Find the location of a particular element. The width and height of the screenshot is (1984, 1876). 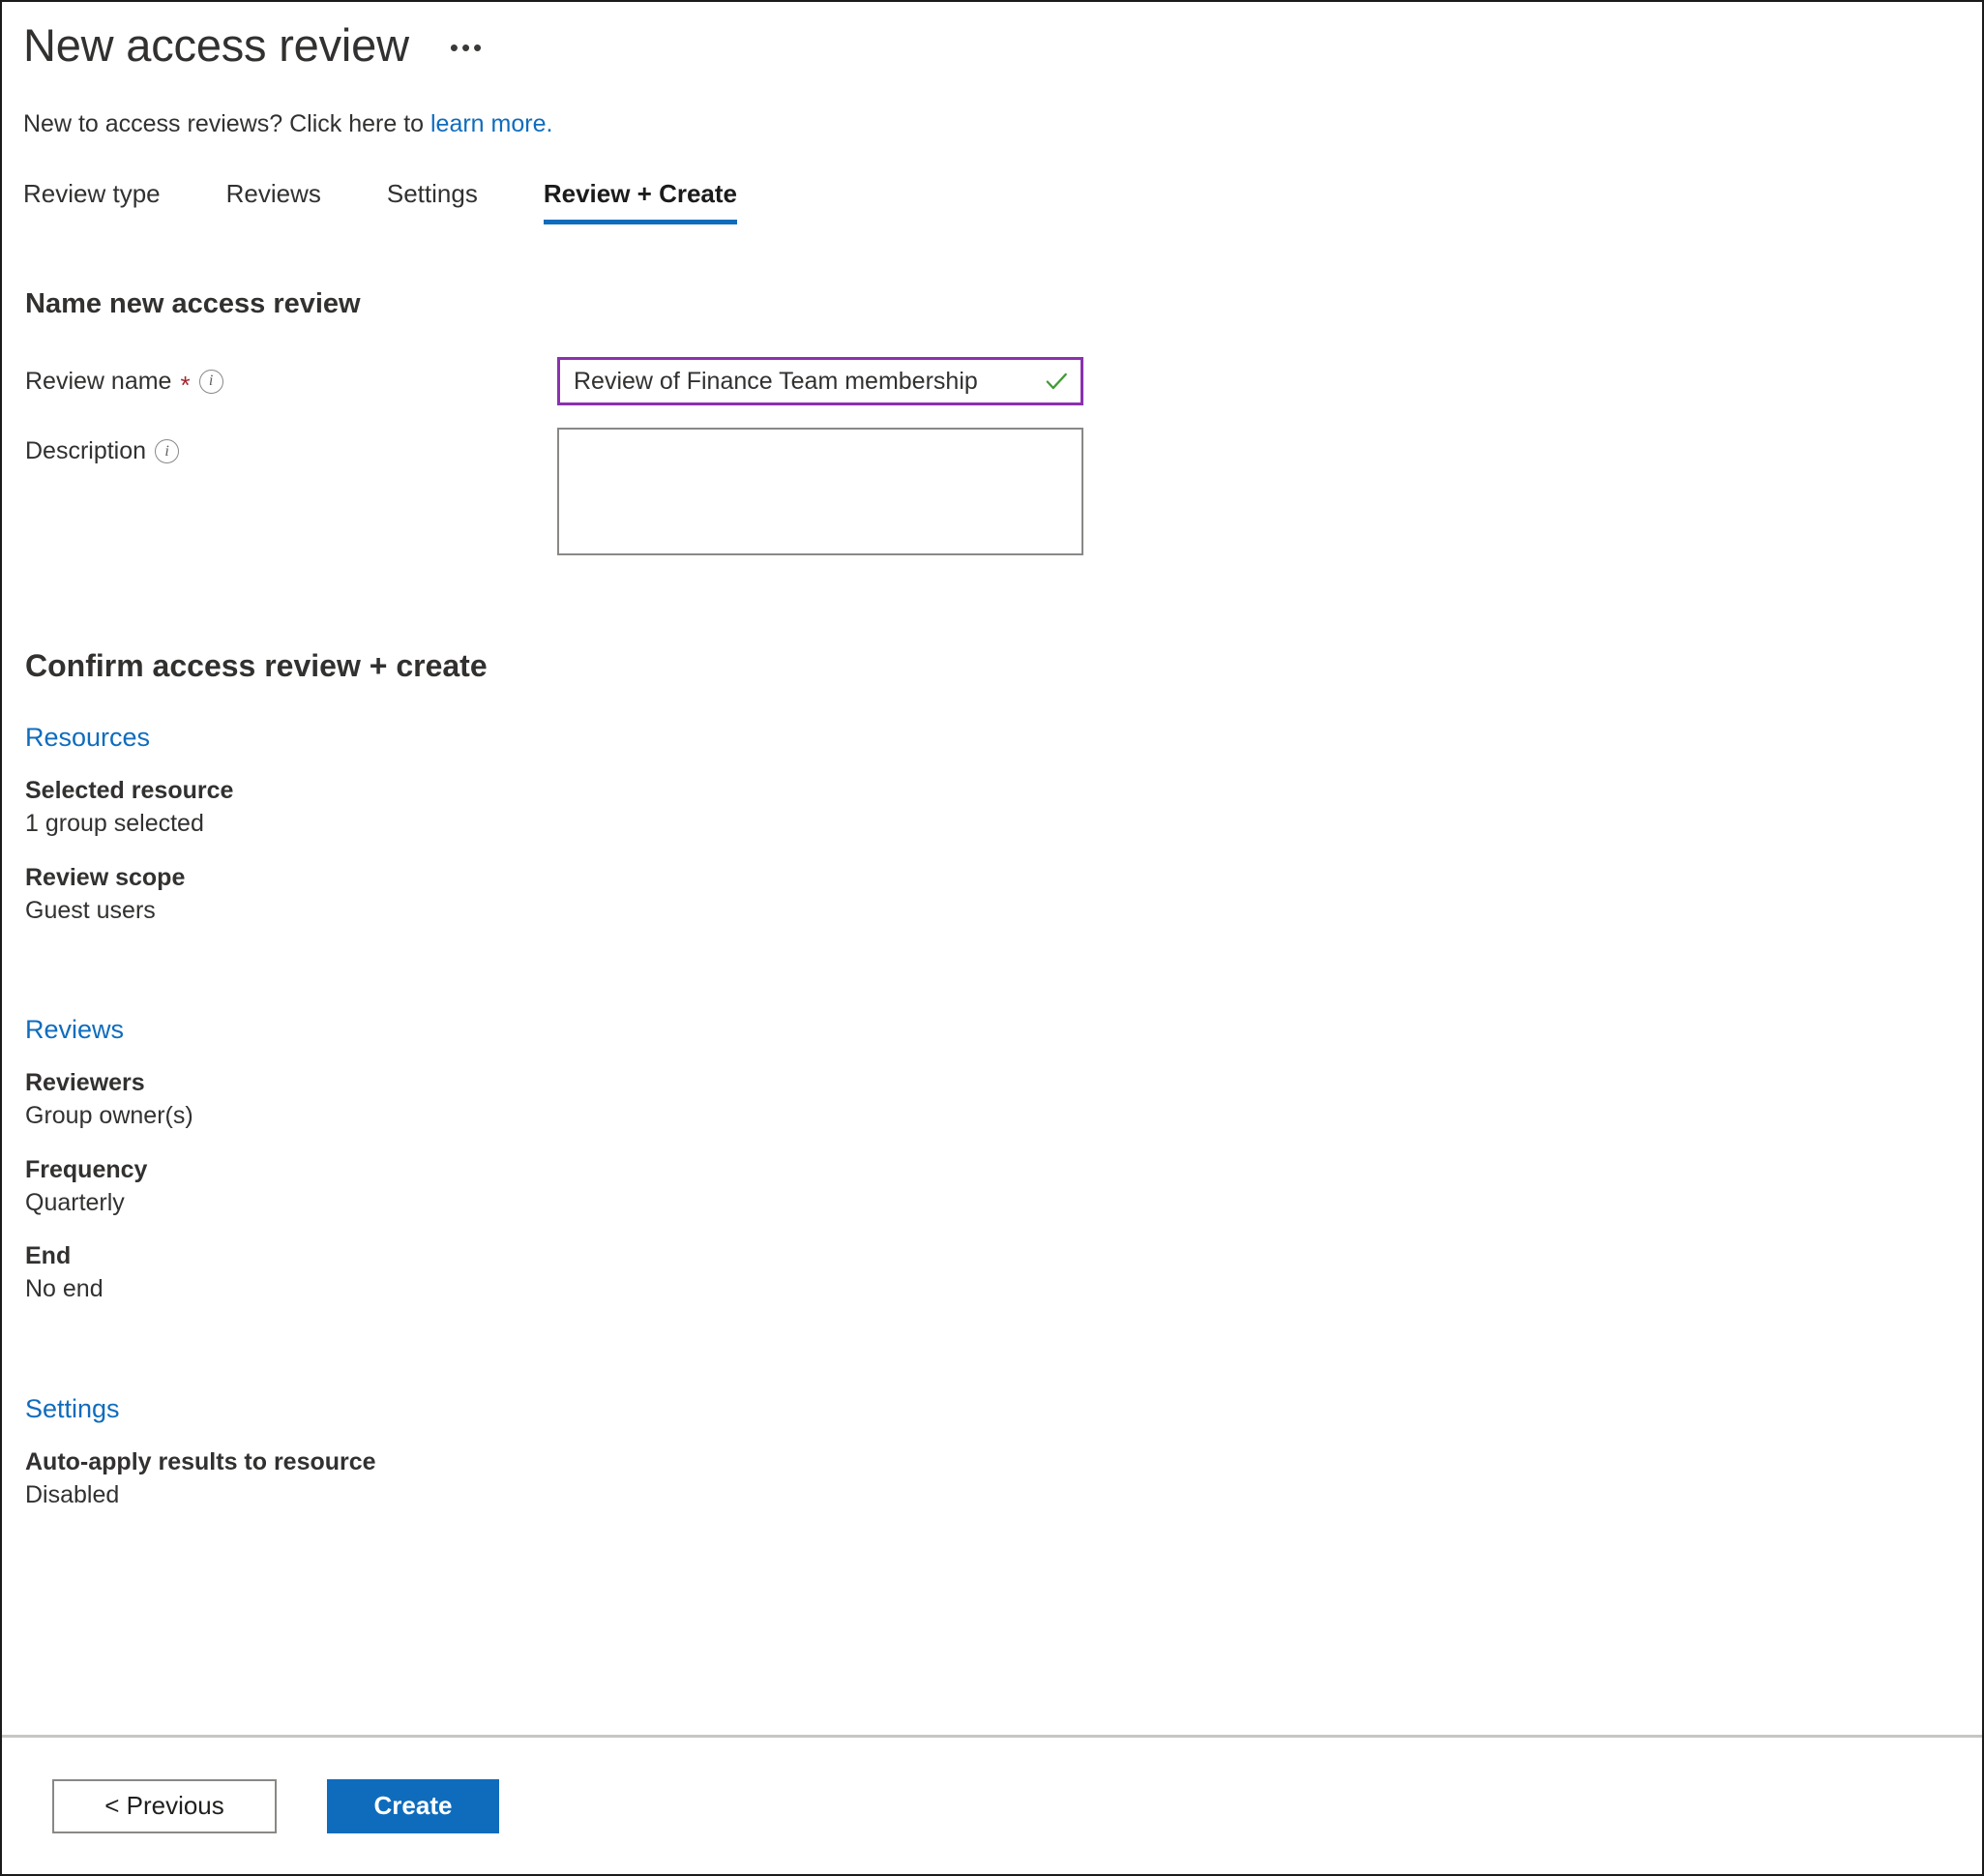

name-form: Review name * i Description i is located at coordinates (992, 438).